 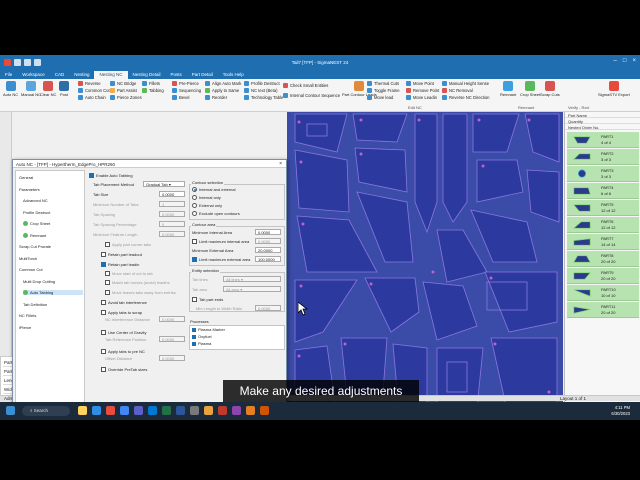 I want to click on process-plasma-marker: Plasma Marker, so click(x=208, y=329).